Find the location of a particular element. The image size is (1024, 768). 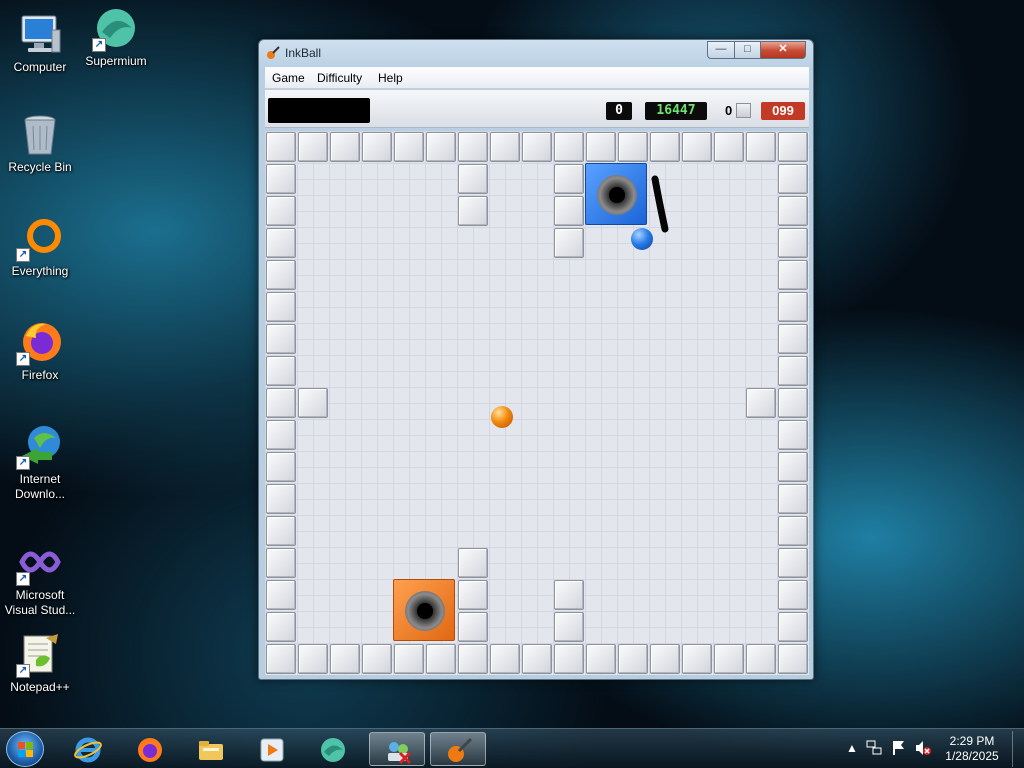

score-bar: 0 16447 0 099 is located at coordinates (537, 109).